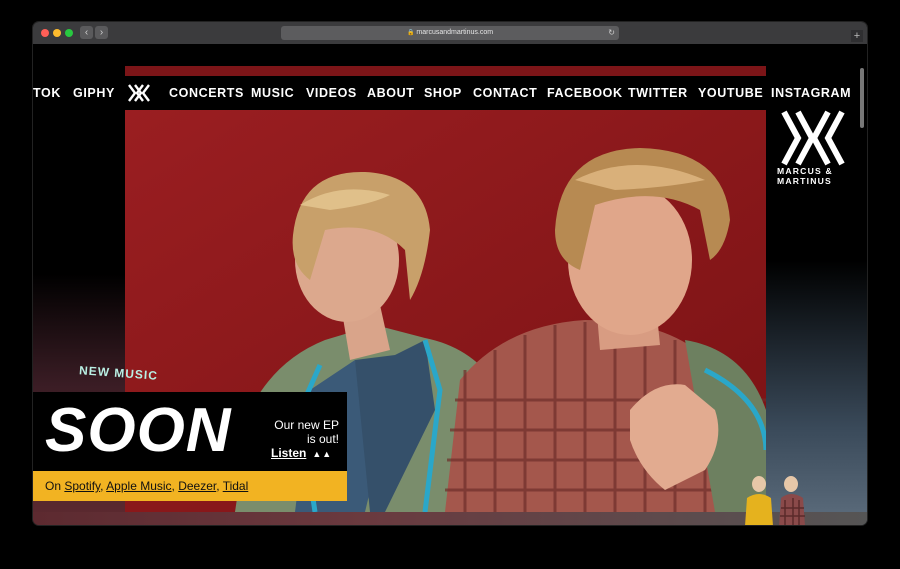 The height and width of the screenshot is (569, 900). I want to click on promo-headline: SOON, so click(138, 430).